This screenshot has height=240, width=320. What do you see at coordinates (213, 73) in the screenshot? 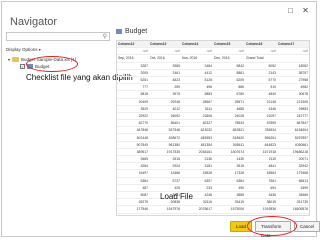
I see `table-row: 2005 2461 4412 8881 2143 38757` at bounding box center [213, 73].